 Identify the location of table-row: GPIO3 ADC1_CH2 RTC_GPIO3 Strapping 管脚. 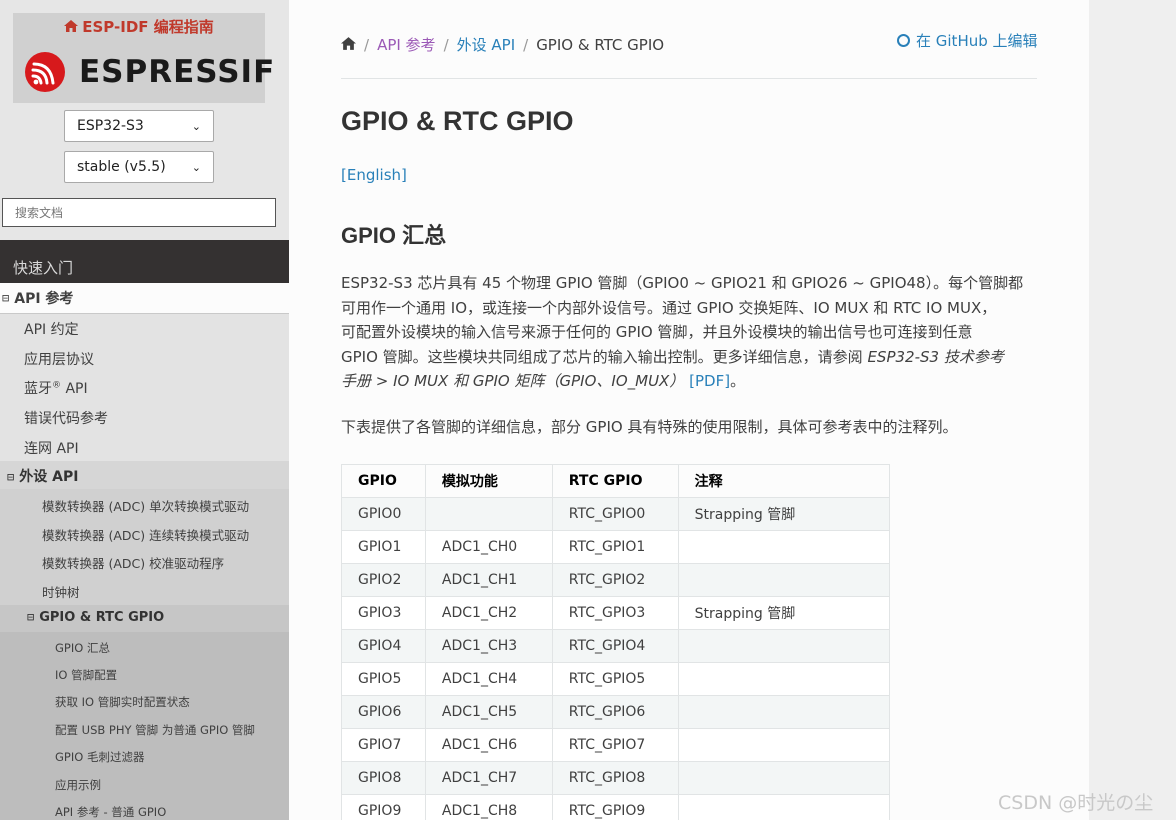
(616, 613).